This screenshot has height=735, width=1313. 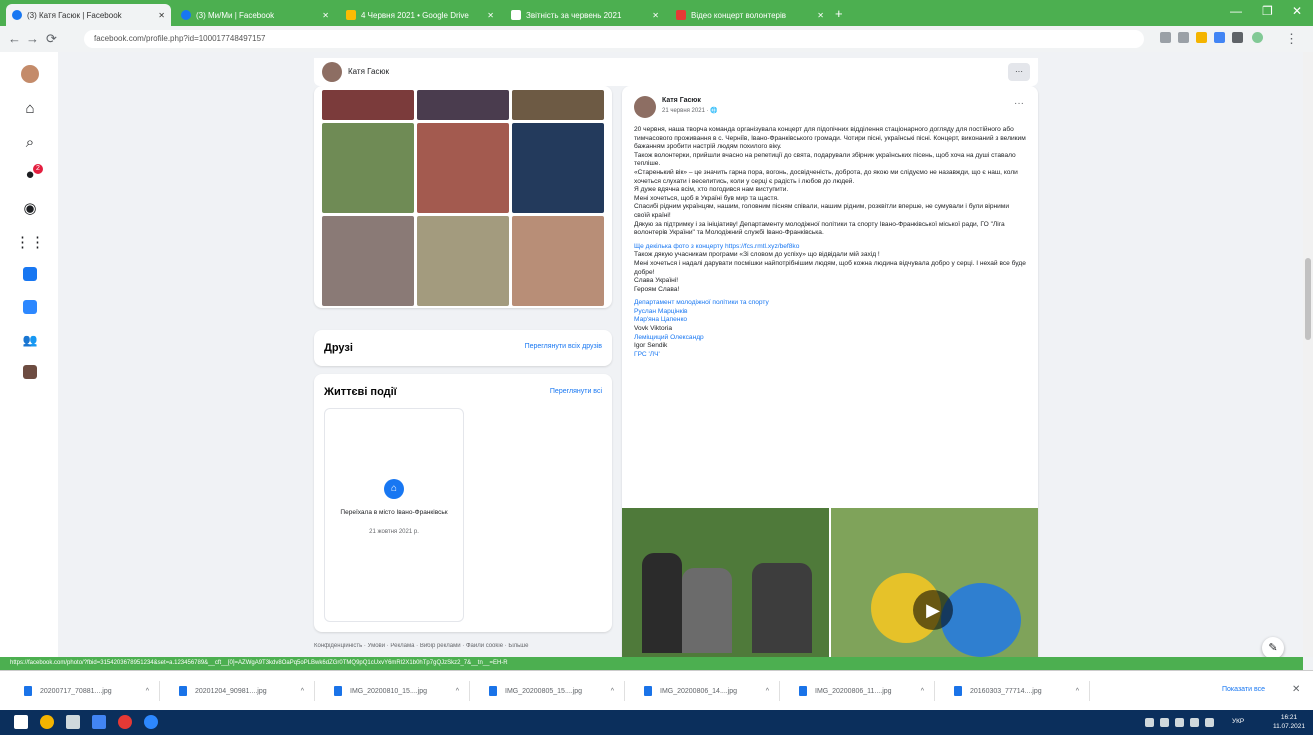 I want to click on post-photo, so click(x=725, y=582).